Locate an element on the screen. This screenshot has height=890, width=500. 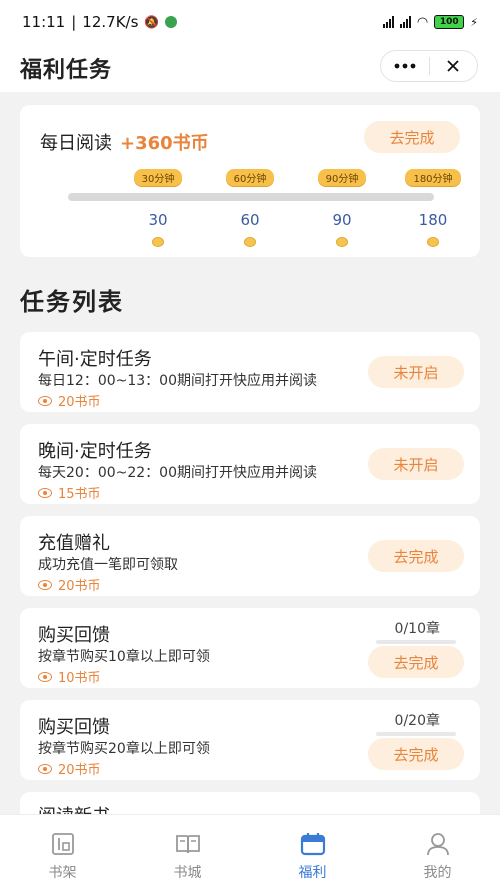
page-header: 福利任务 is located at coordinates (250, 68).